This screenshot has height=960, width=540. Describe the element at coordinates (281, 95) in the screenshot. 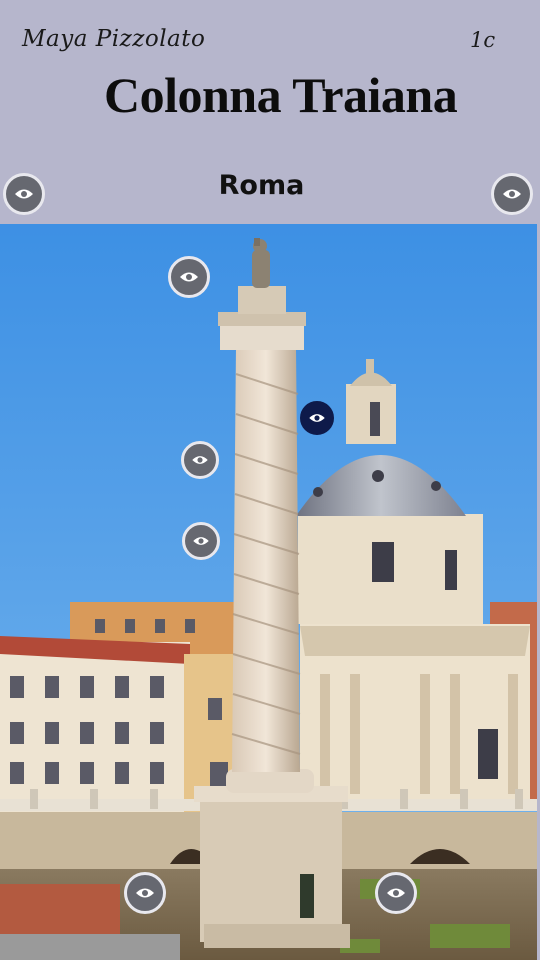

I see `page-title: Colonna Traiana` at that location.